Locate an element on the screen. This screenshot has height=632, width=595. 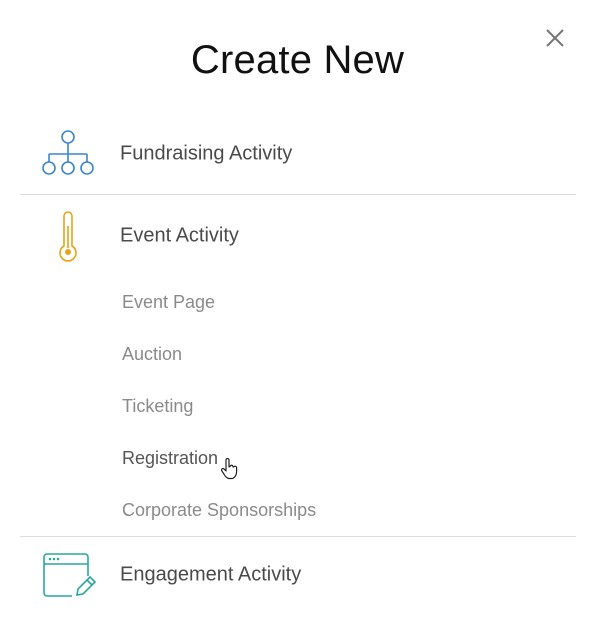
option-label: Engagement Activity is located at coordinates (211, 574).